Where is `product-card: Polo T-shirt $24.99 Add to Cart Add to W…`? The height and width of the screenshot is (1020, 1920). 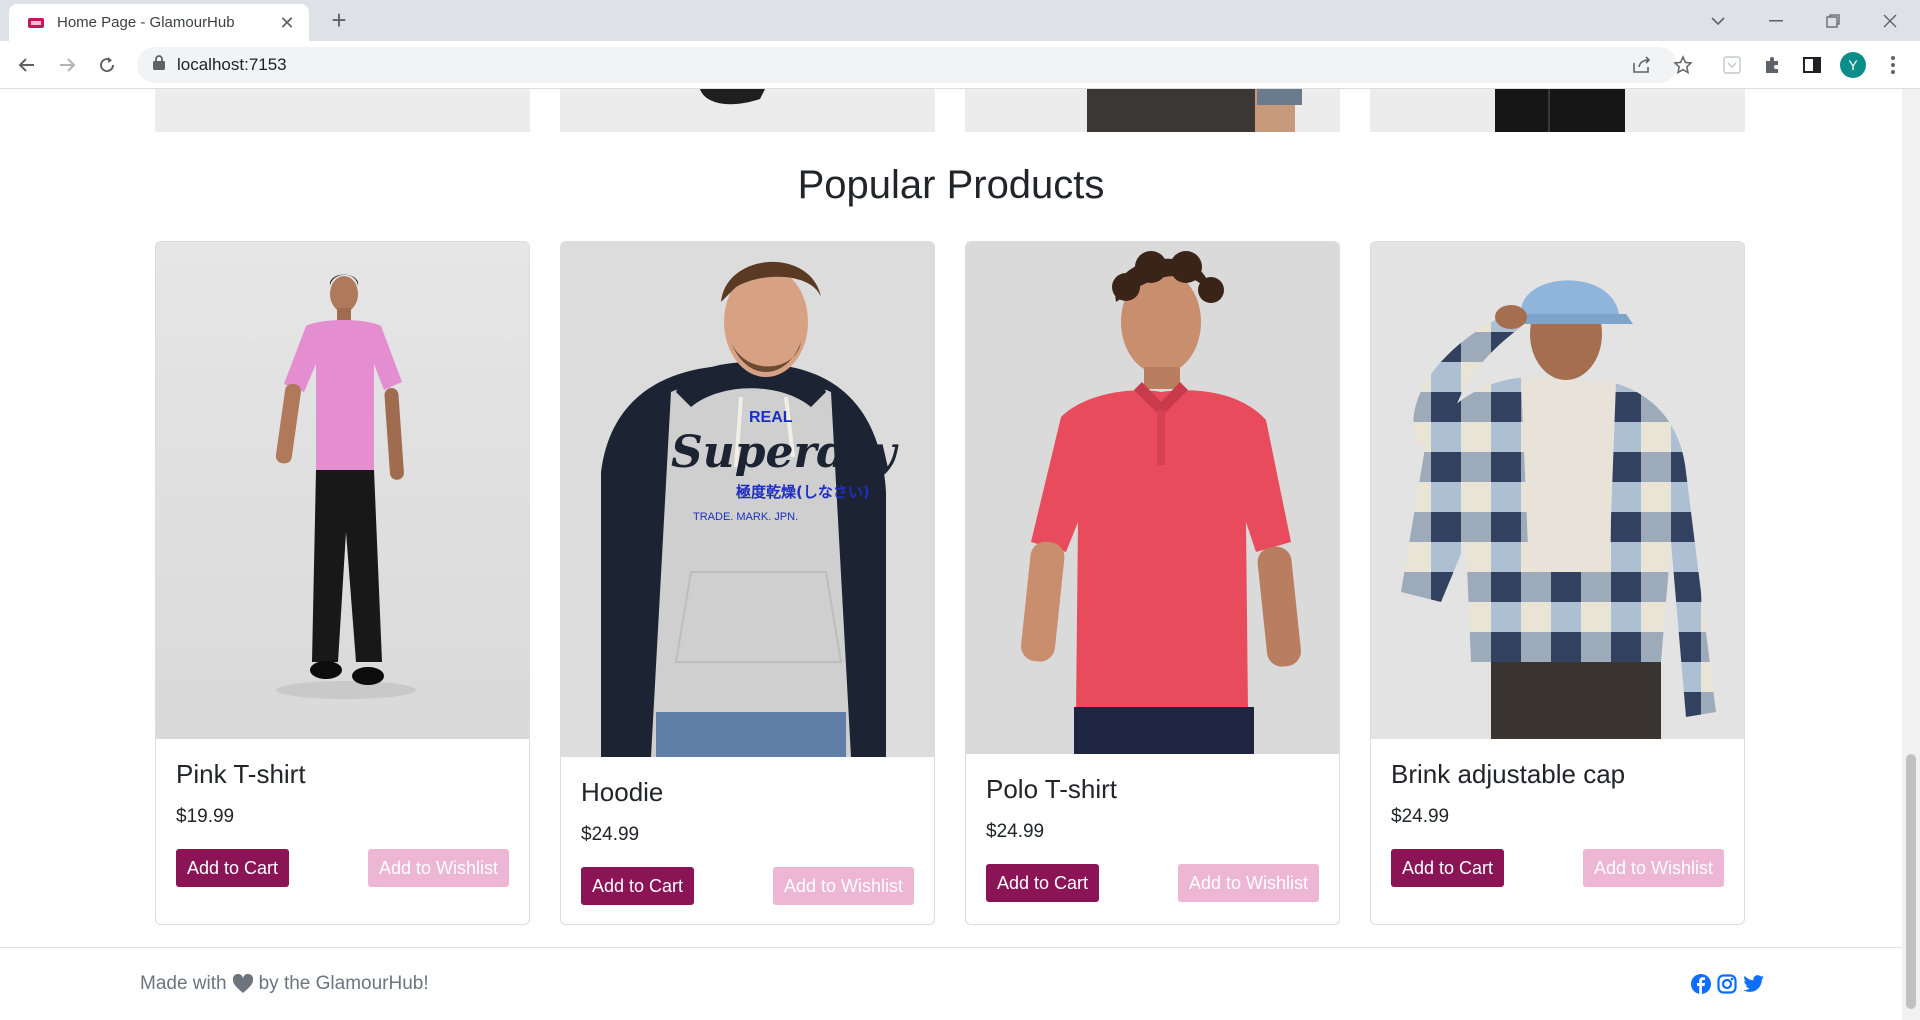
product-card: Polo T-shirt $24.99 Add to Cart Add to W… is located at coordinates (1152, 583).